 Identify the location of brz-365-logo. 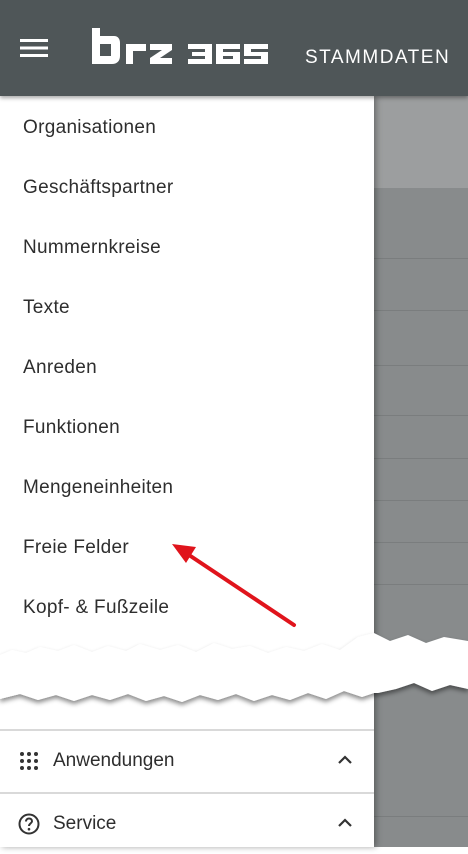
(179, 47).